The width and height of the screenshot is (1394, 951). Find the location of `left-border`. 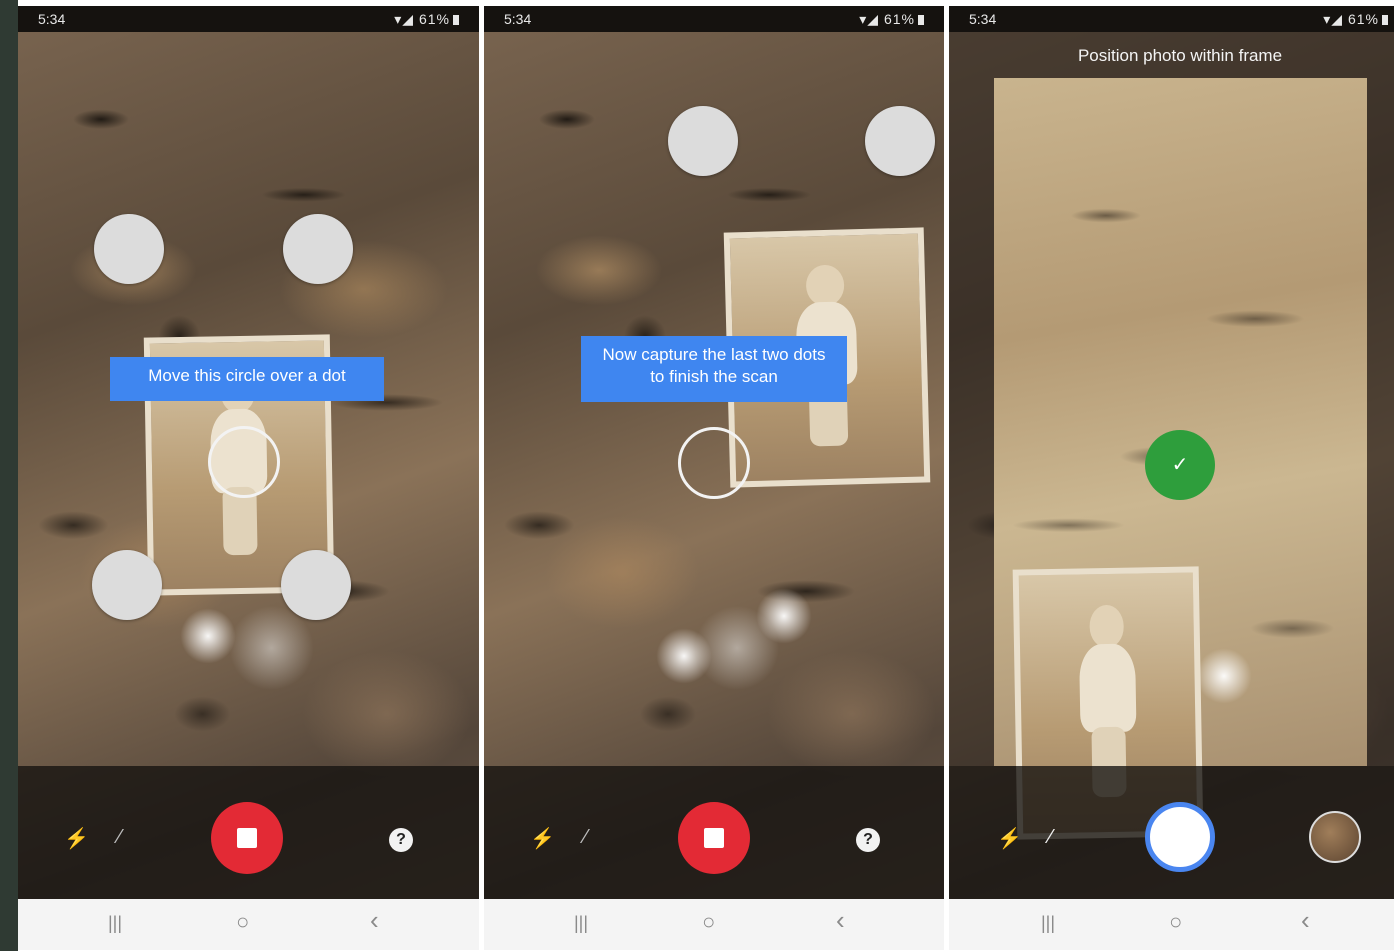

left-border is located at coordinates (9, 475).